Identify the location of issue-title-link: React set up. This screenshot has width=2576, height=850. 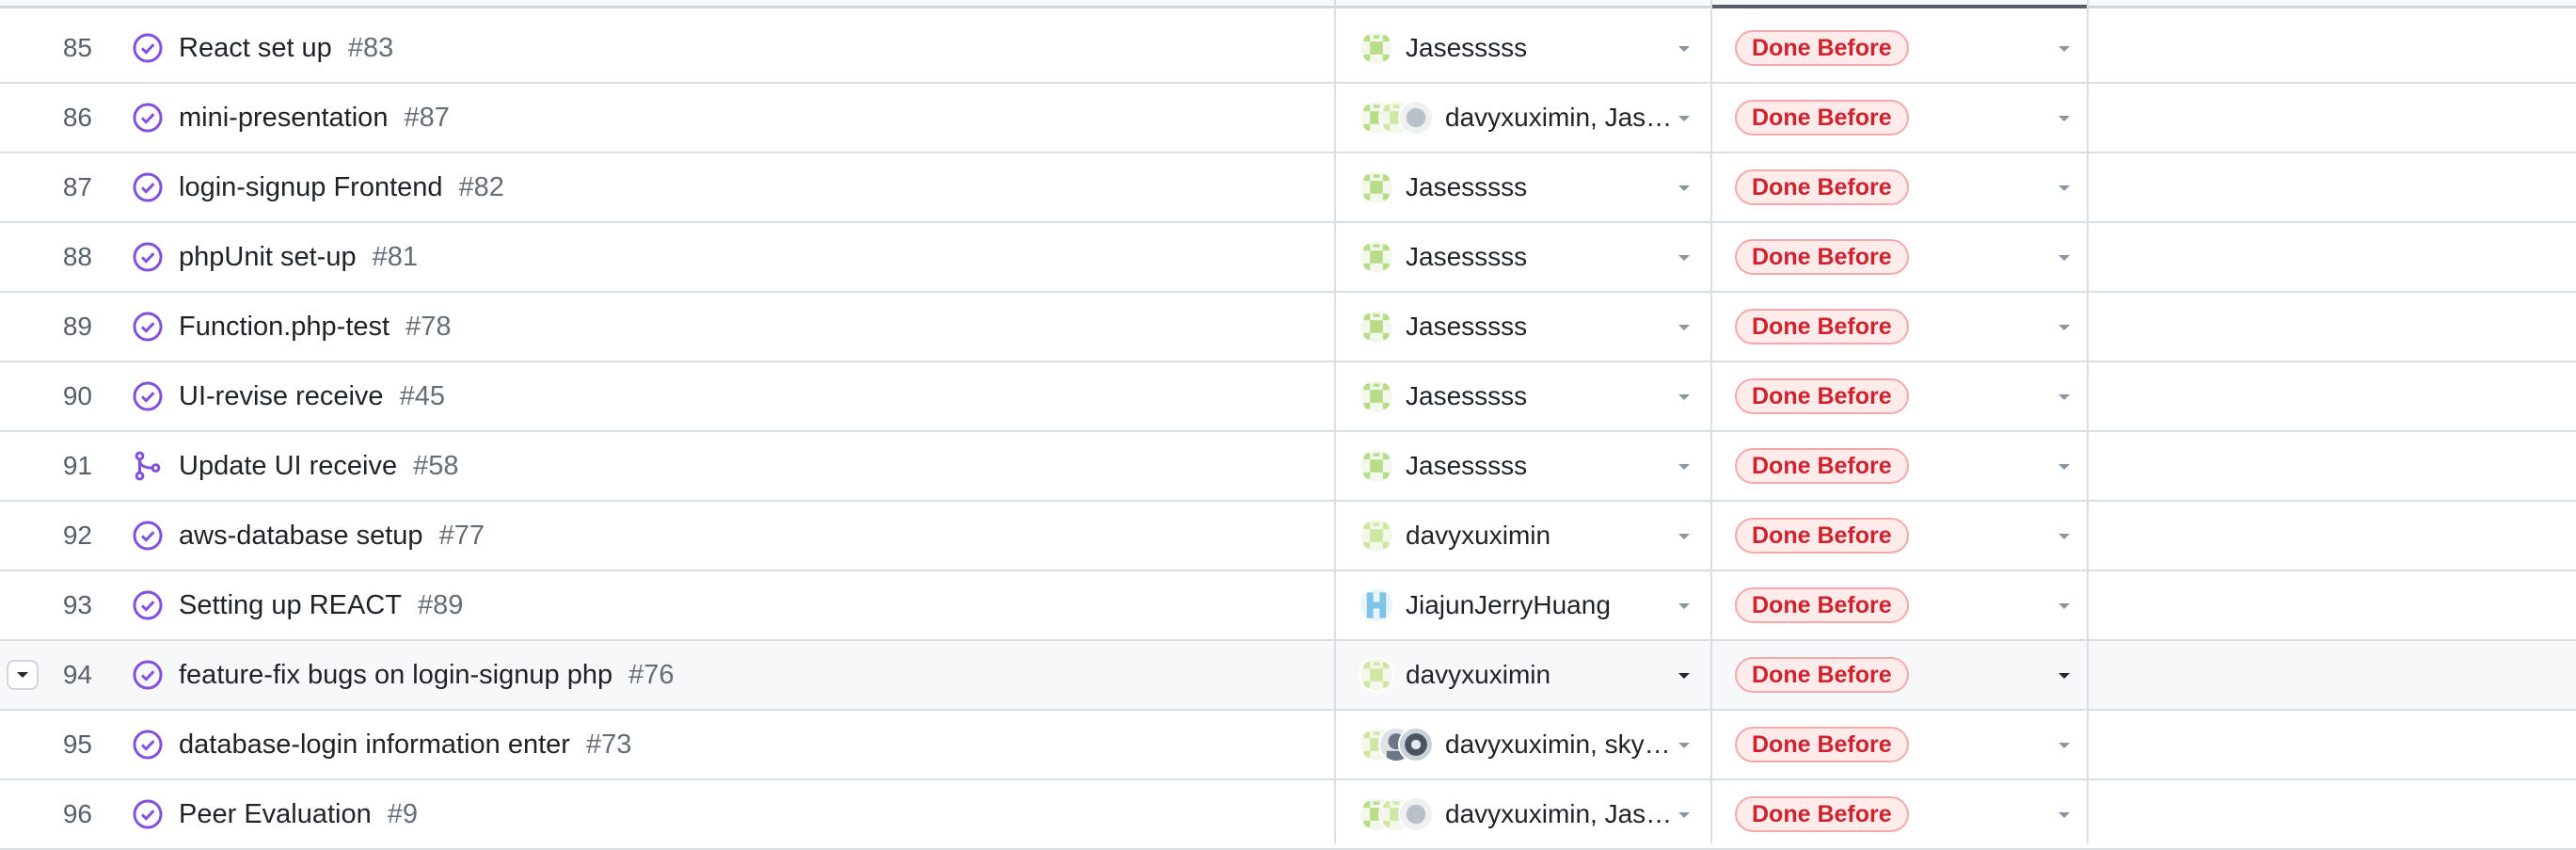
(256, 48).